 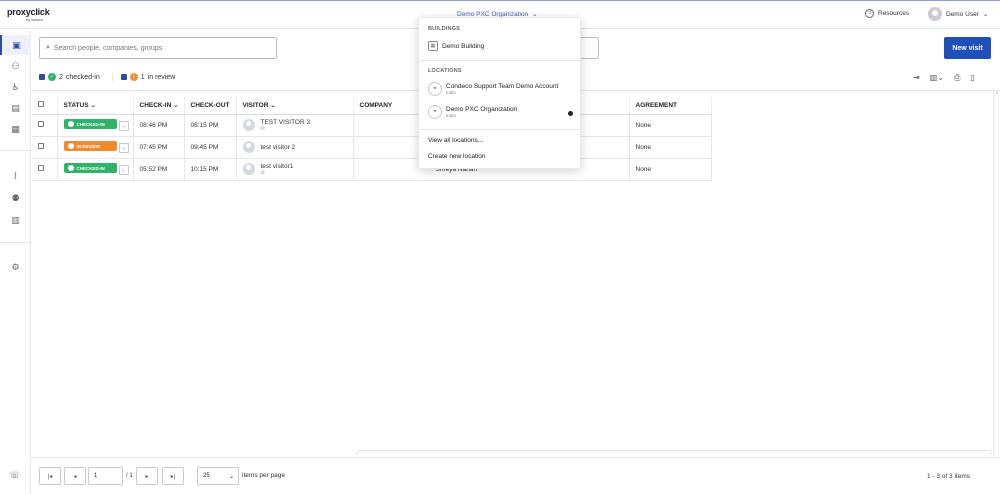 What do you see at coordinates (70, 124) in the screenshot?
I see `check-icon` at bounding box center [70, 124].